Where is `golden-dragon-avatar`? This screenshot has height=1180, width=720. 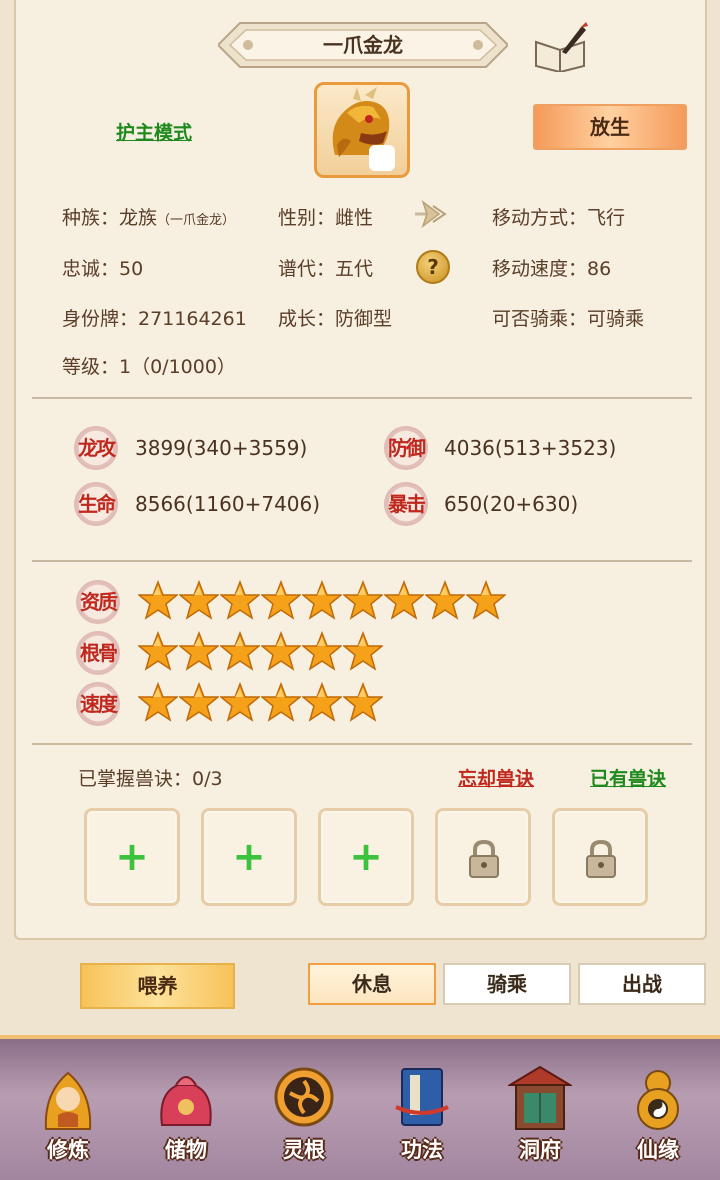 golden-dragon-avatar is located at coordinates (363, 129).